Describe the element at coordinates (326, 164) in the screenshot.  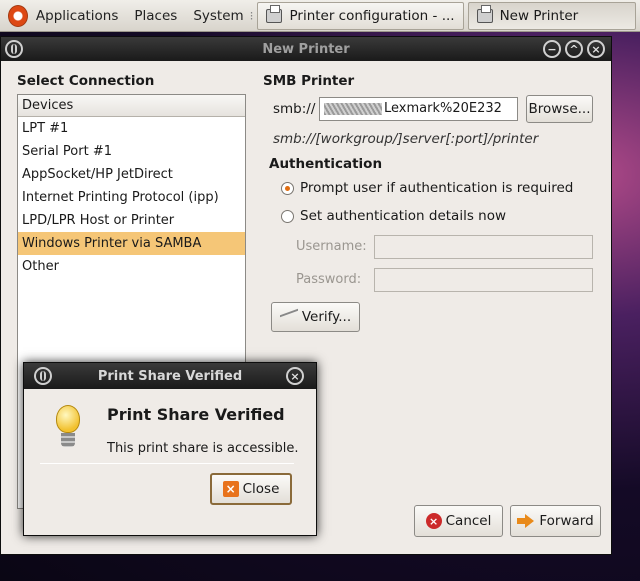
I see `authentication-heading: Authentication` at that location.